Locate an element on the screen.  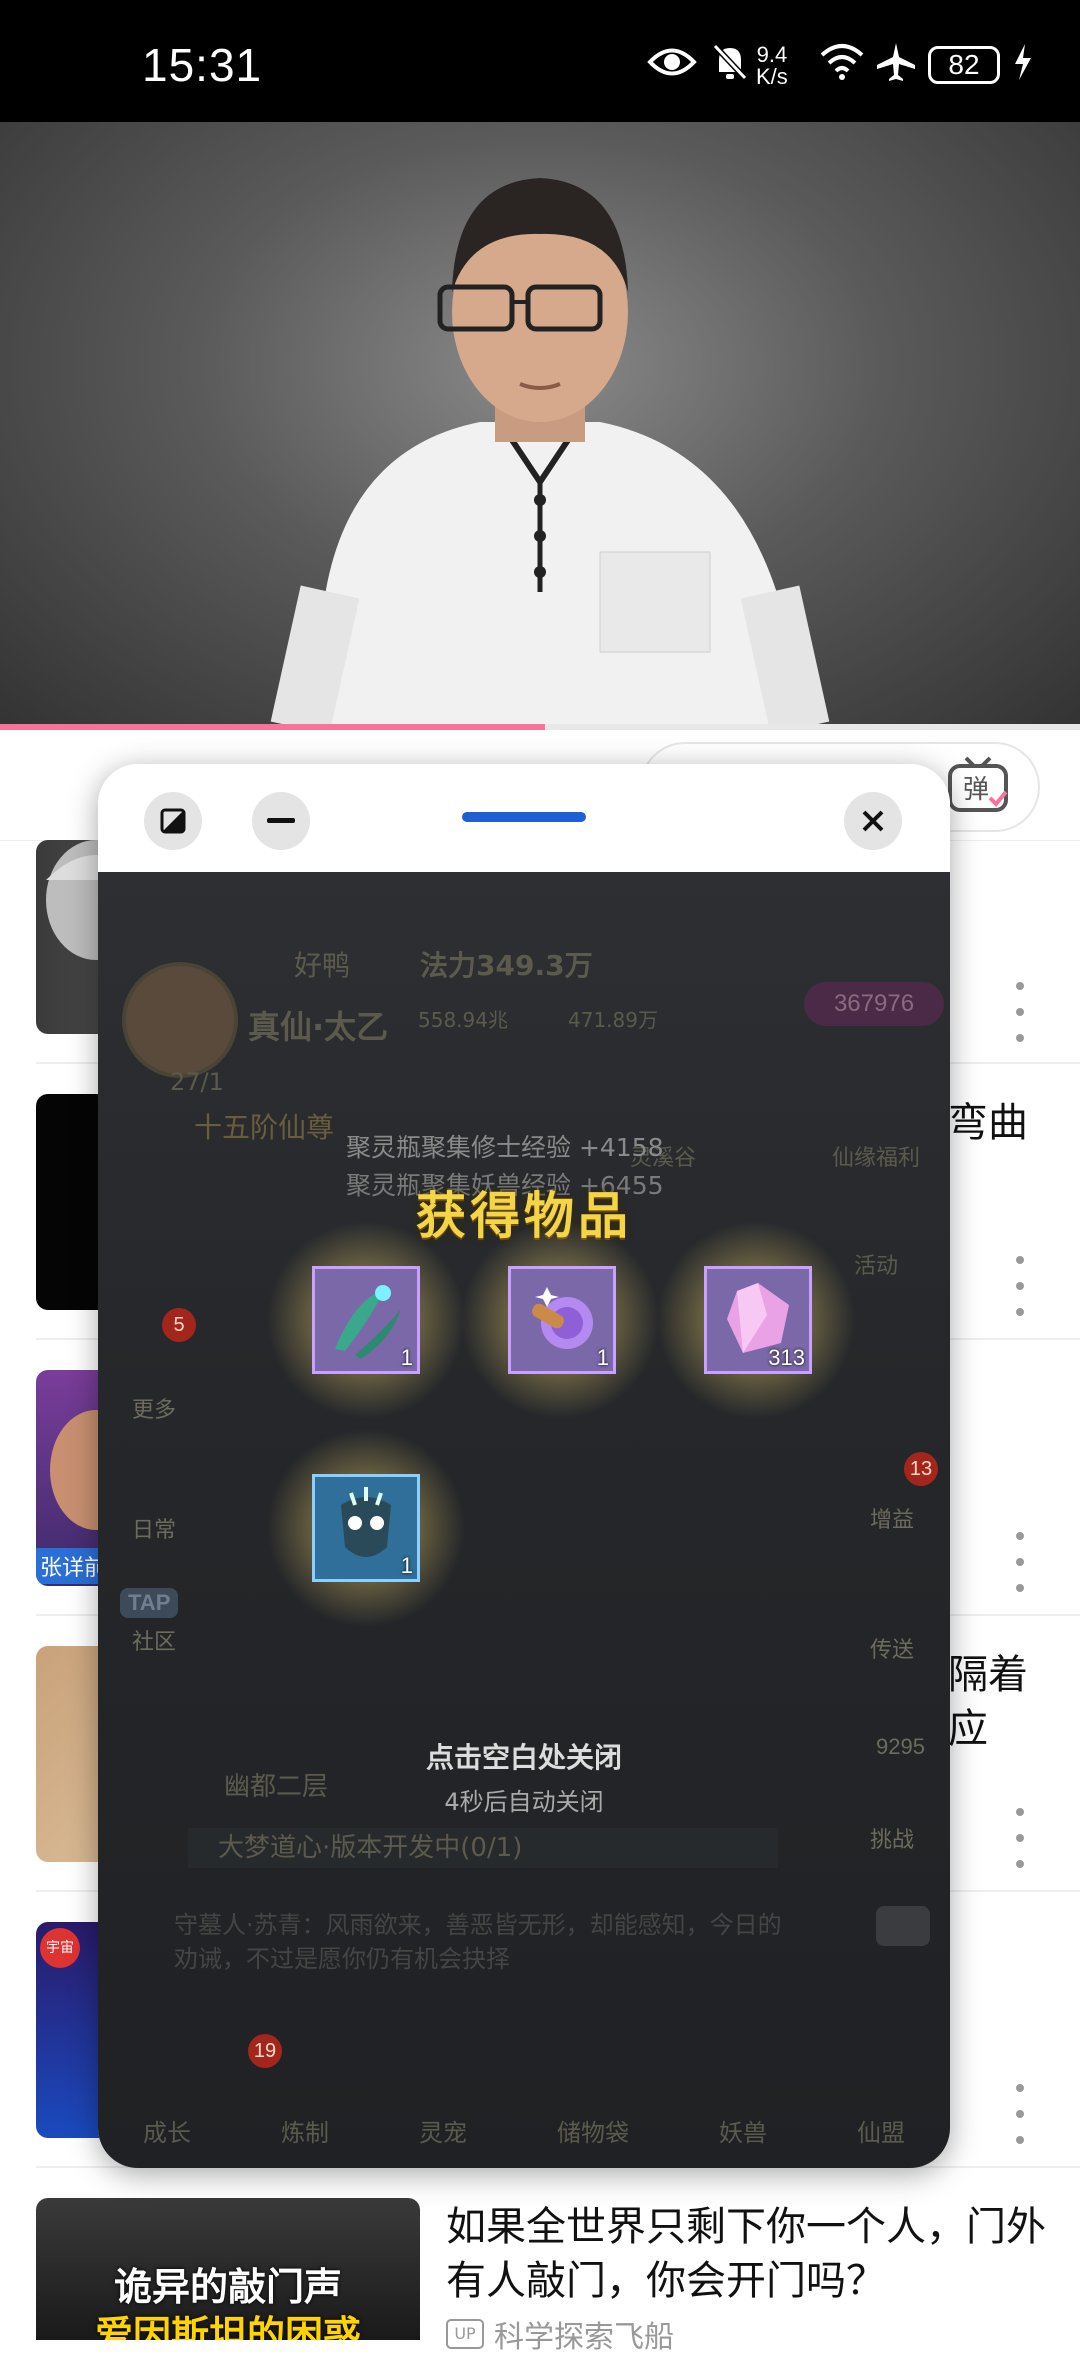
feed-thumbnail-6: 诡异的敲门声 爱因斯坦的困惑 is located at coordinates (228, 2269).